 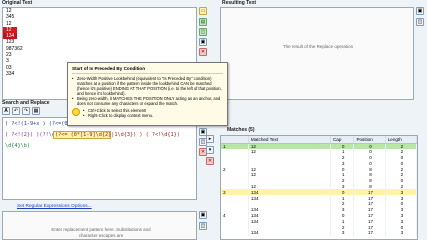 What do you see at coordinates (203, 32) in the screenshot?
I see `copy-icon: ◫` at bounding box center [203, 32].